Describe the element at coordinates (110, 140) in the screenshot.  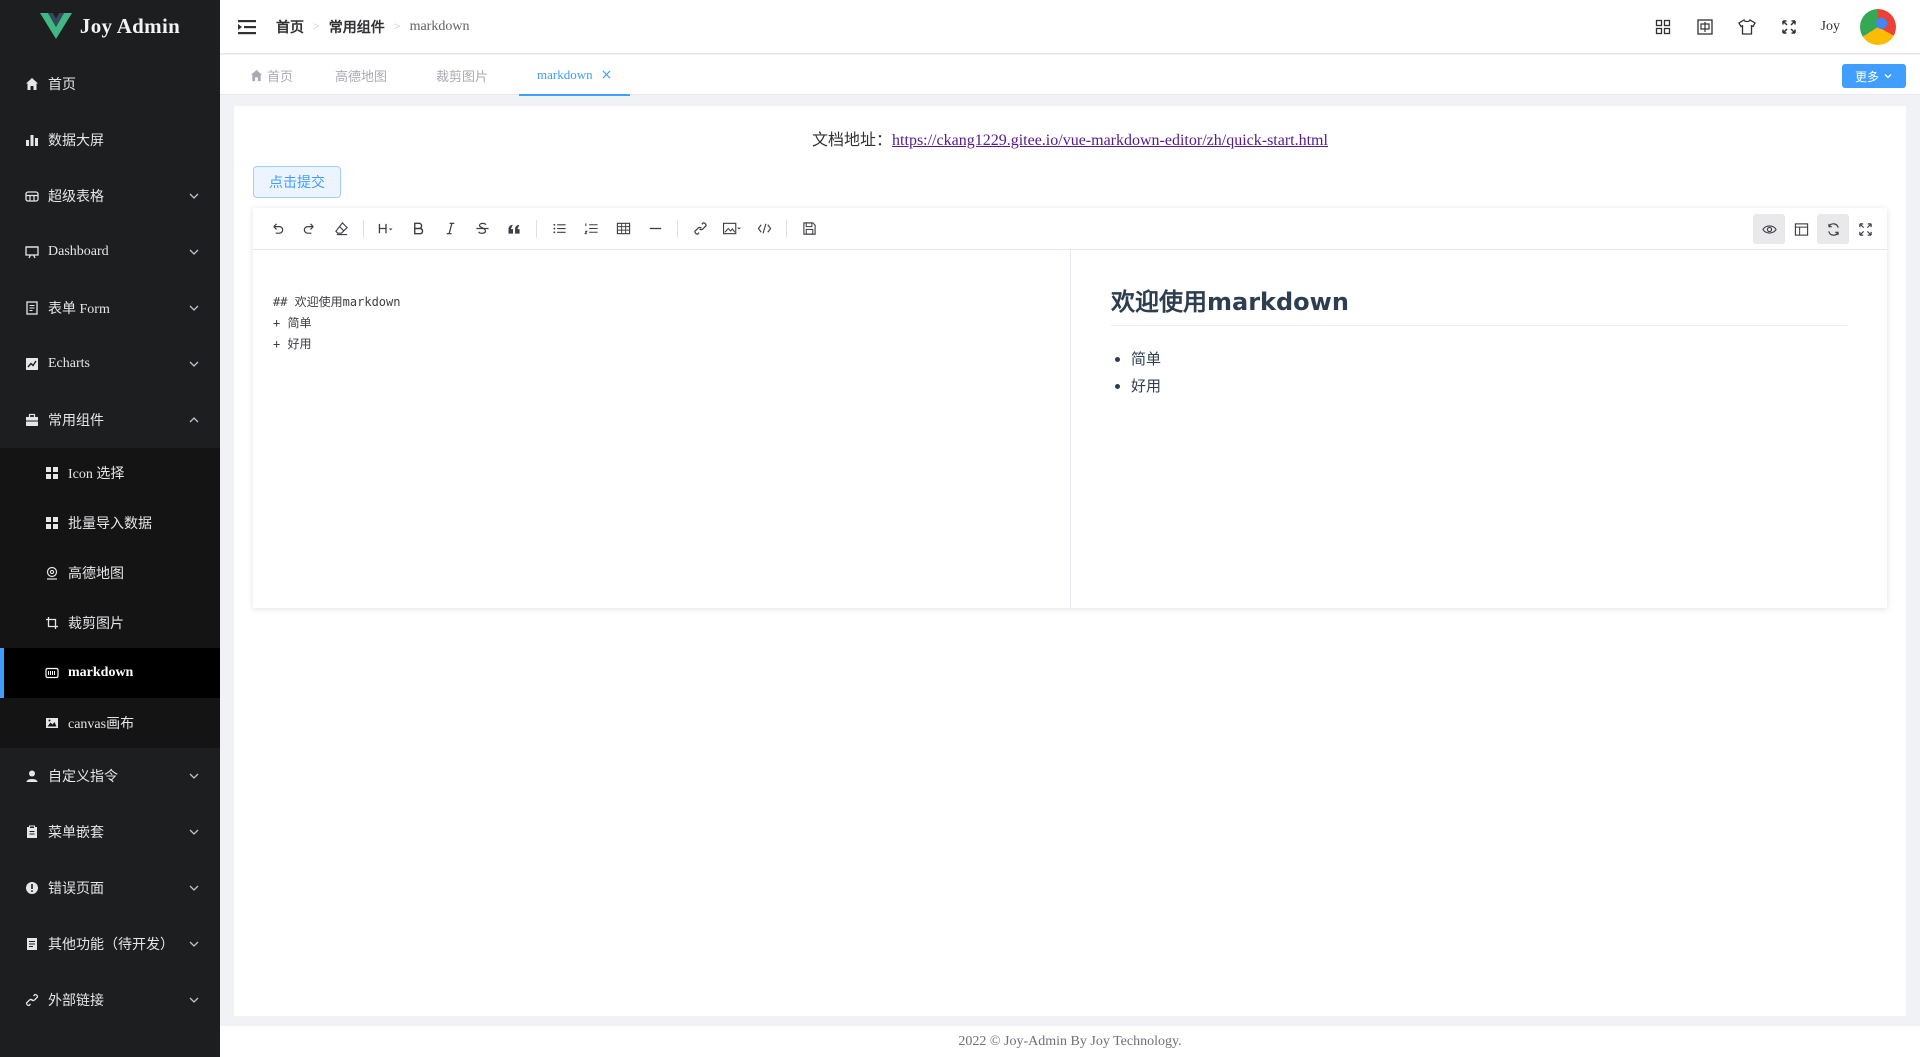
I see `sidebar-item-data-screen: 数据大屏` at that location.